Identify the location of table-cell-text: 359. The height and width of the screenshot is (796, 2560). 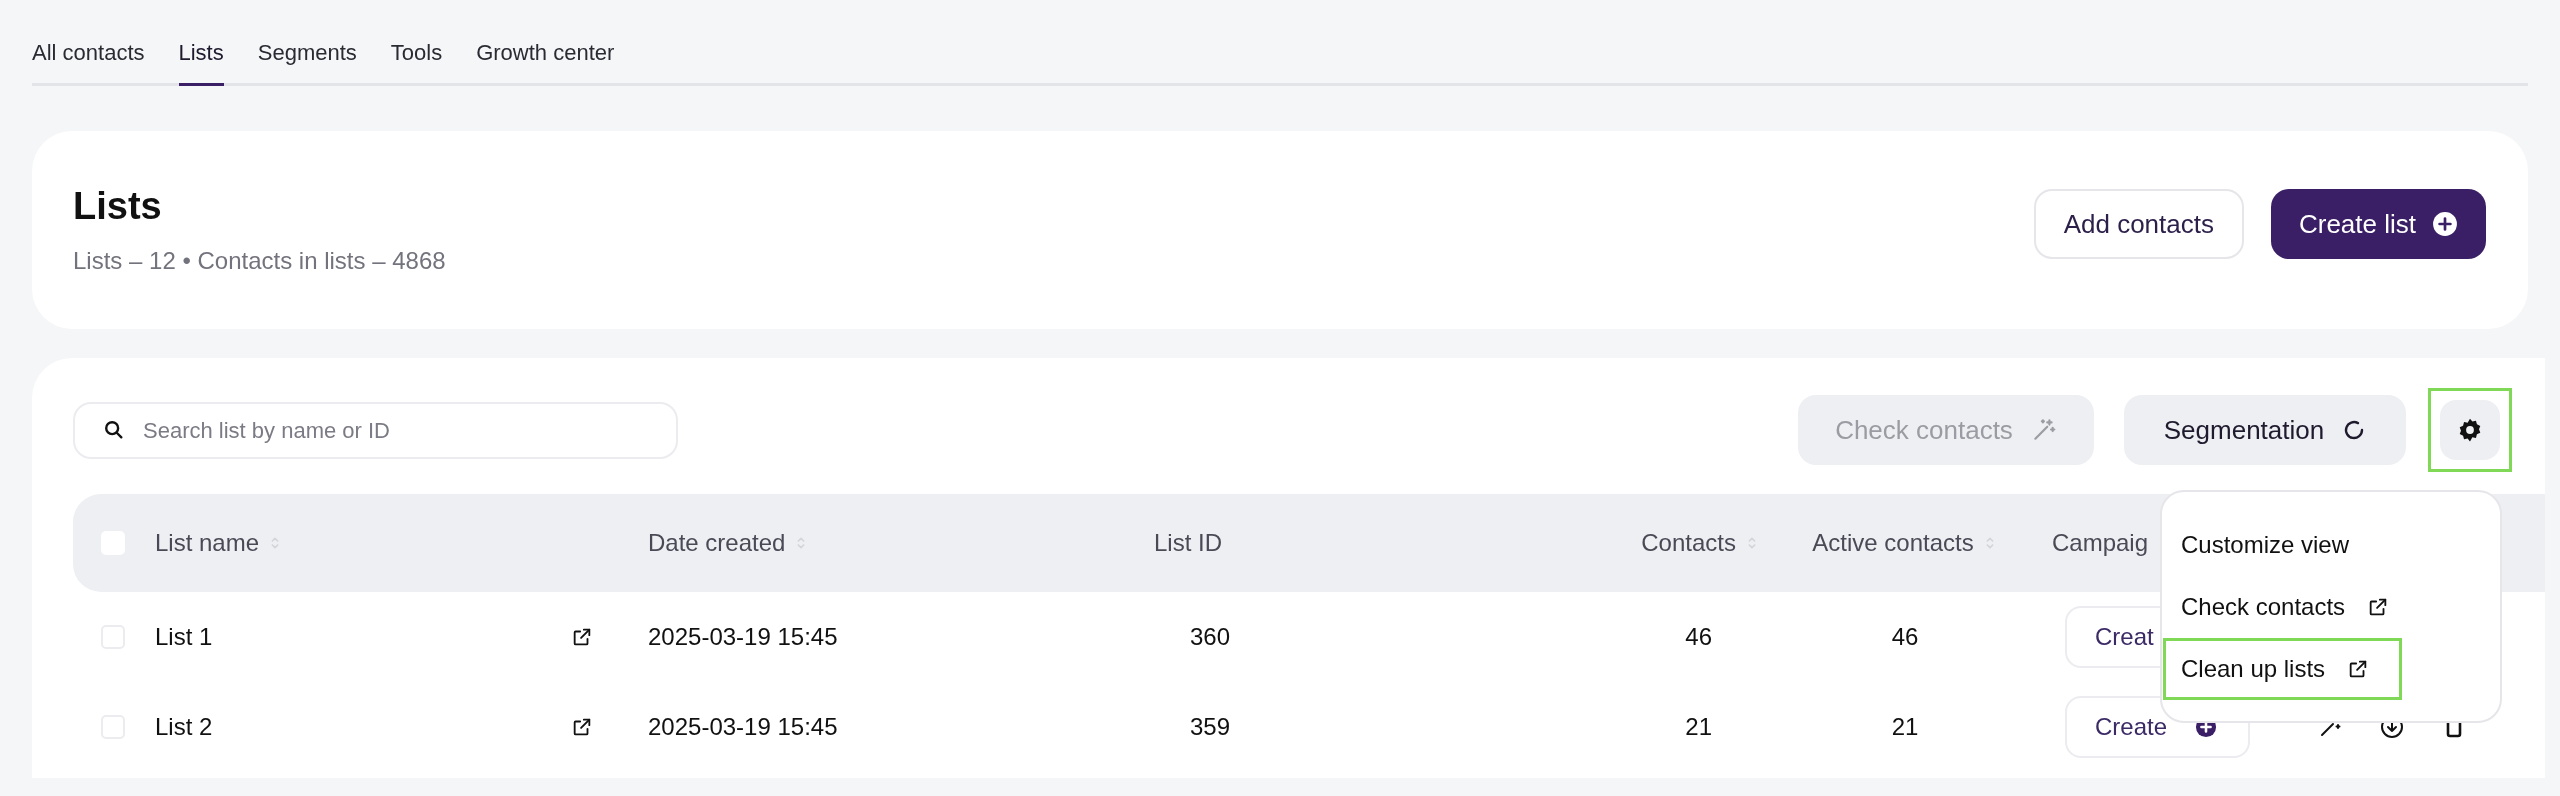
(1209, 727).